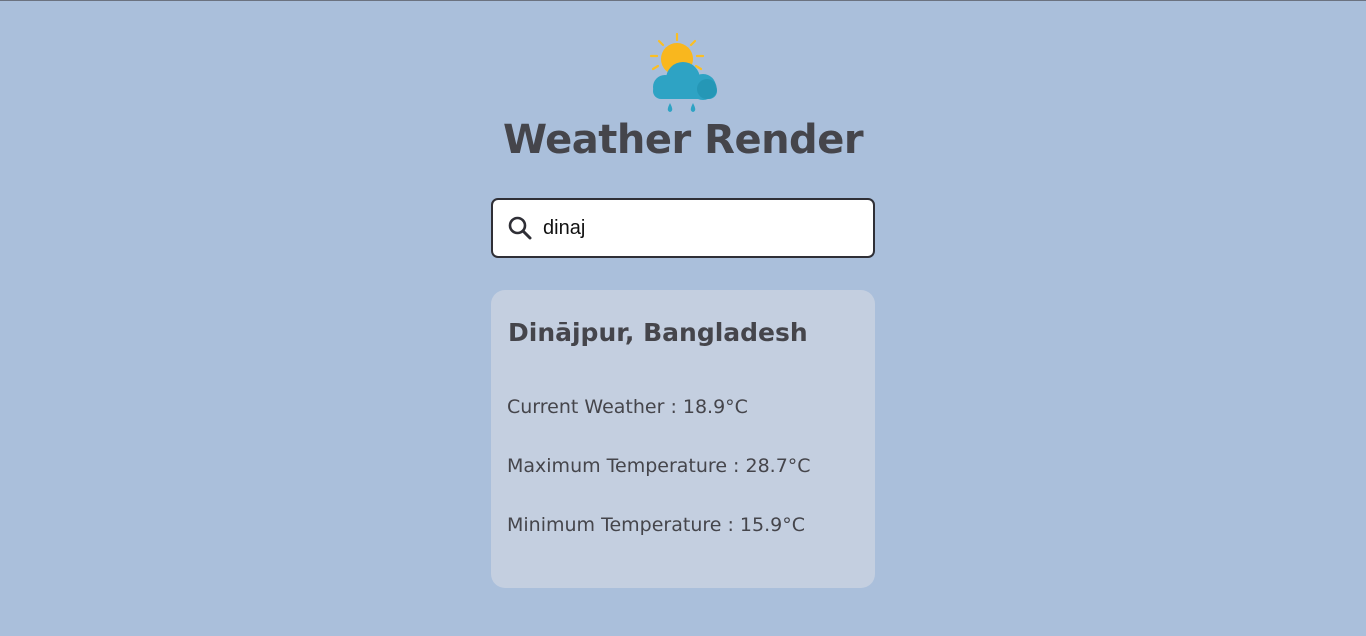 This screenshot has height=636, width=1366. I want to click on app-title: Weather Render, so click(683, 140).